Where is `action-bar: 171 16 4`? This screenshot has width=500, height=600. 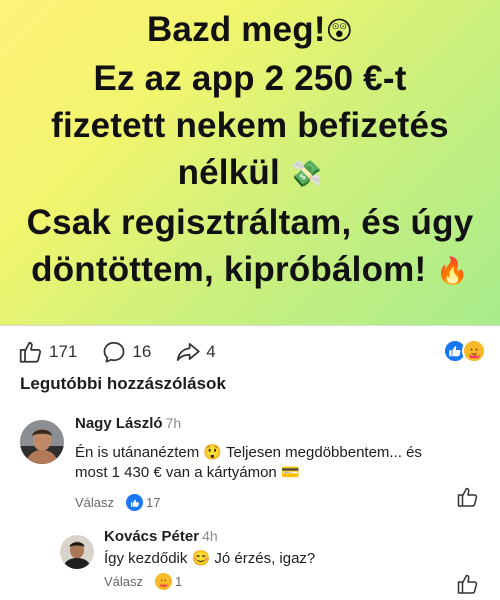 action-bar: 171 16 4 is located at coordinates (129, 352).